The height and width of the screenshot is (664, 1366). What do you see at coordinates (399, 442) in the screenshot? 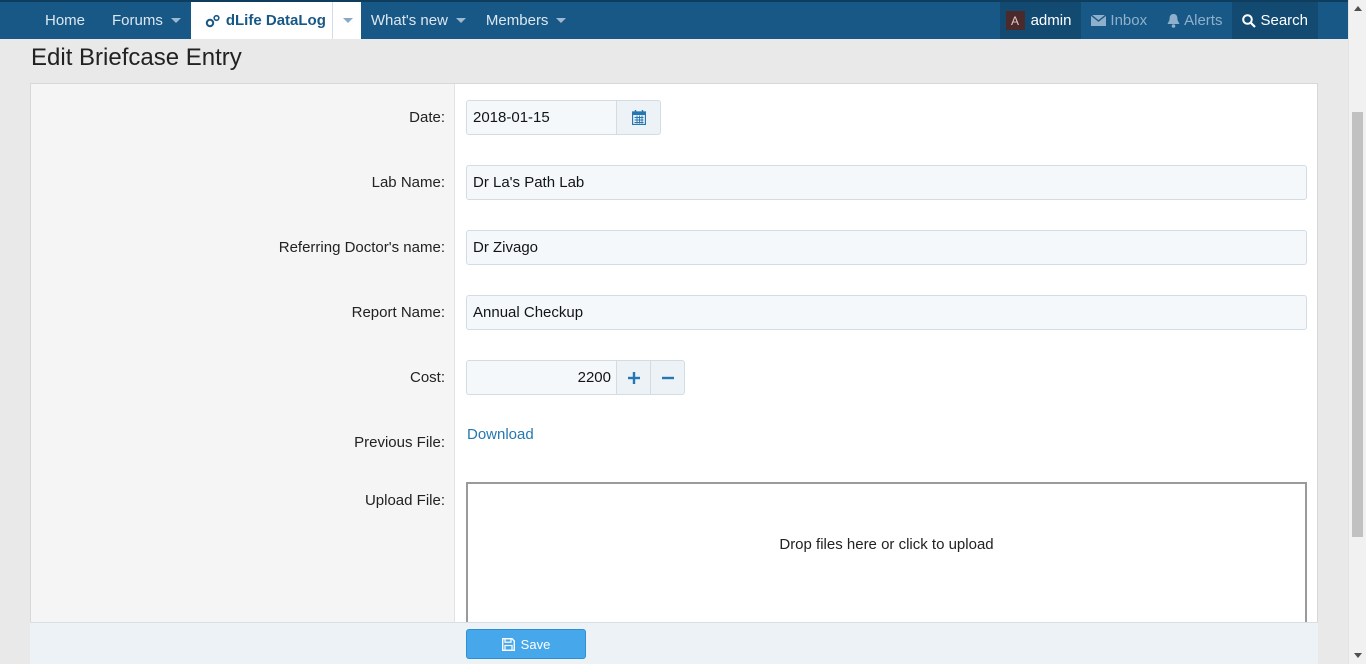
I see `previous-file-label: Previous File:` at bounding box center [399, 442].